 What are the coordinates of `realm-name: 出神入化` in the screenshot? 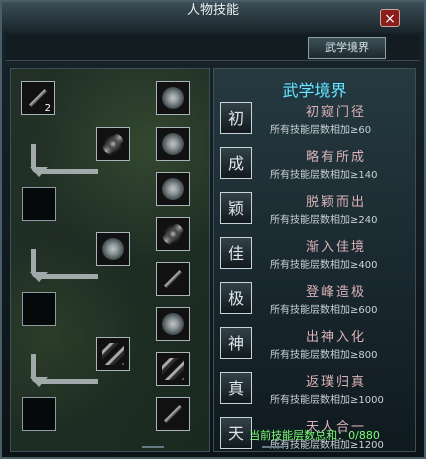 It's located at (335, 337).